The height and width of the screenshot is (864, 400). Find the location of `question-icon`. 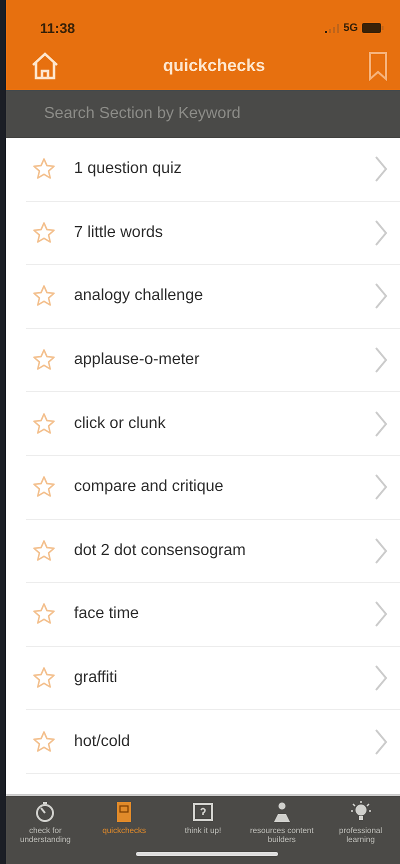

question-icon is located at coordinates (202, 812).